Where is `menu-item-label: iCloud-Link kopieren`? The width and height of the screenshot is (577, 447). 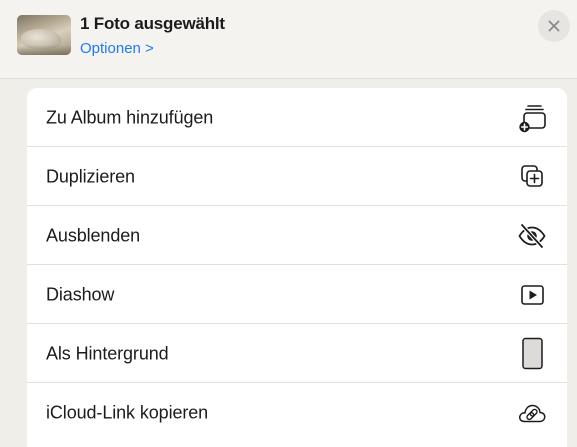 menu-item-label: iCloud-Link kopieren is located at coordinates (127, 412).